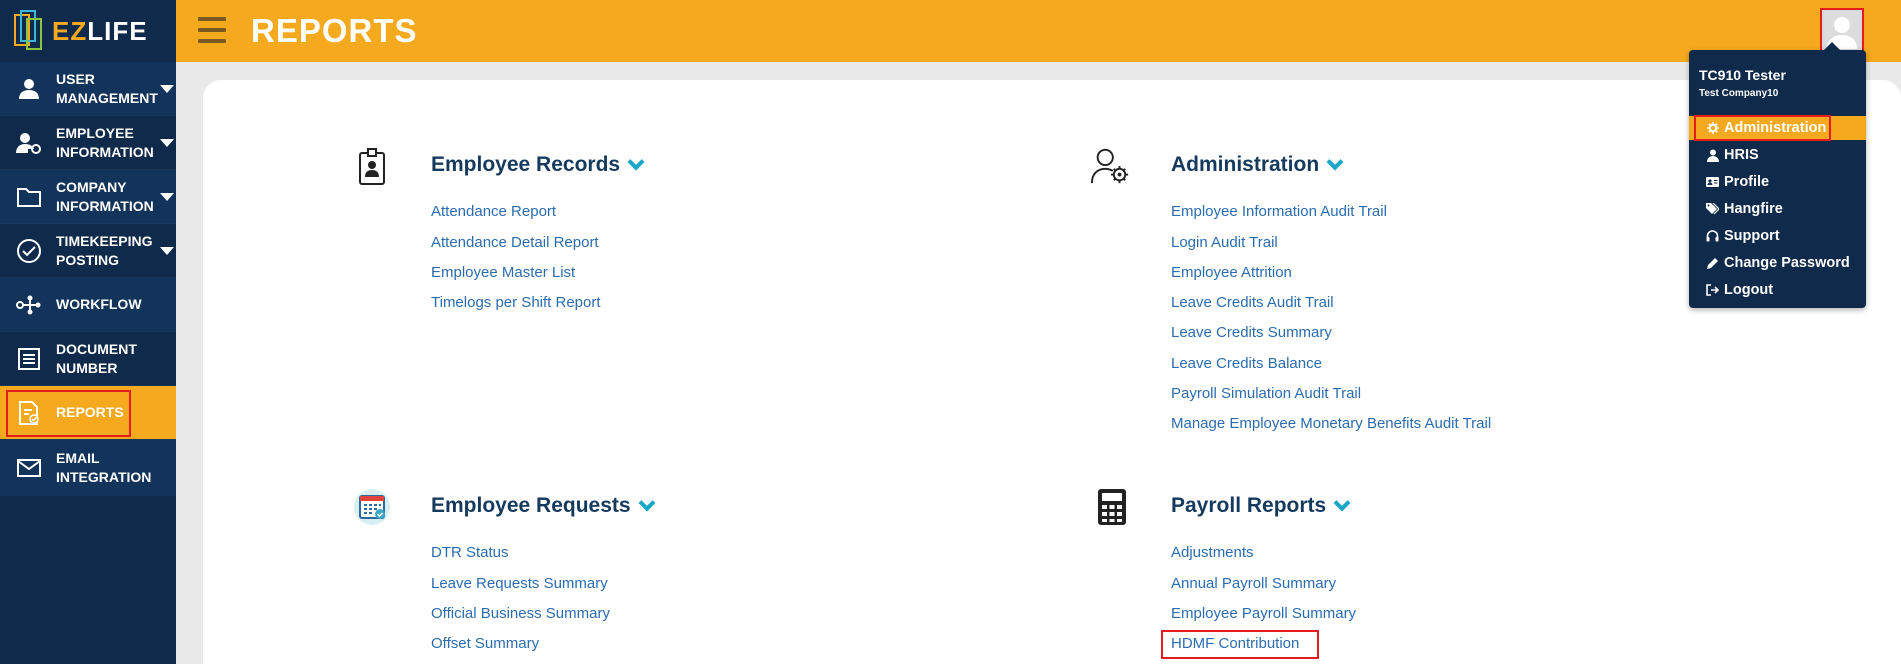 This screenshot has width=1901, height=664. Describe the element at coordinates (1261, 506) in the screenshot. I see `section-title-payroll-reports: Payroll Reports` at that location.